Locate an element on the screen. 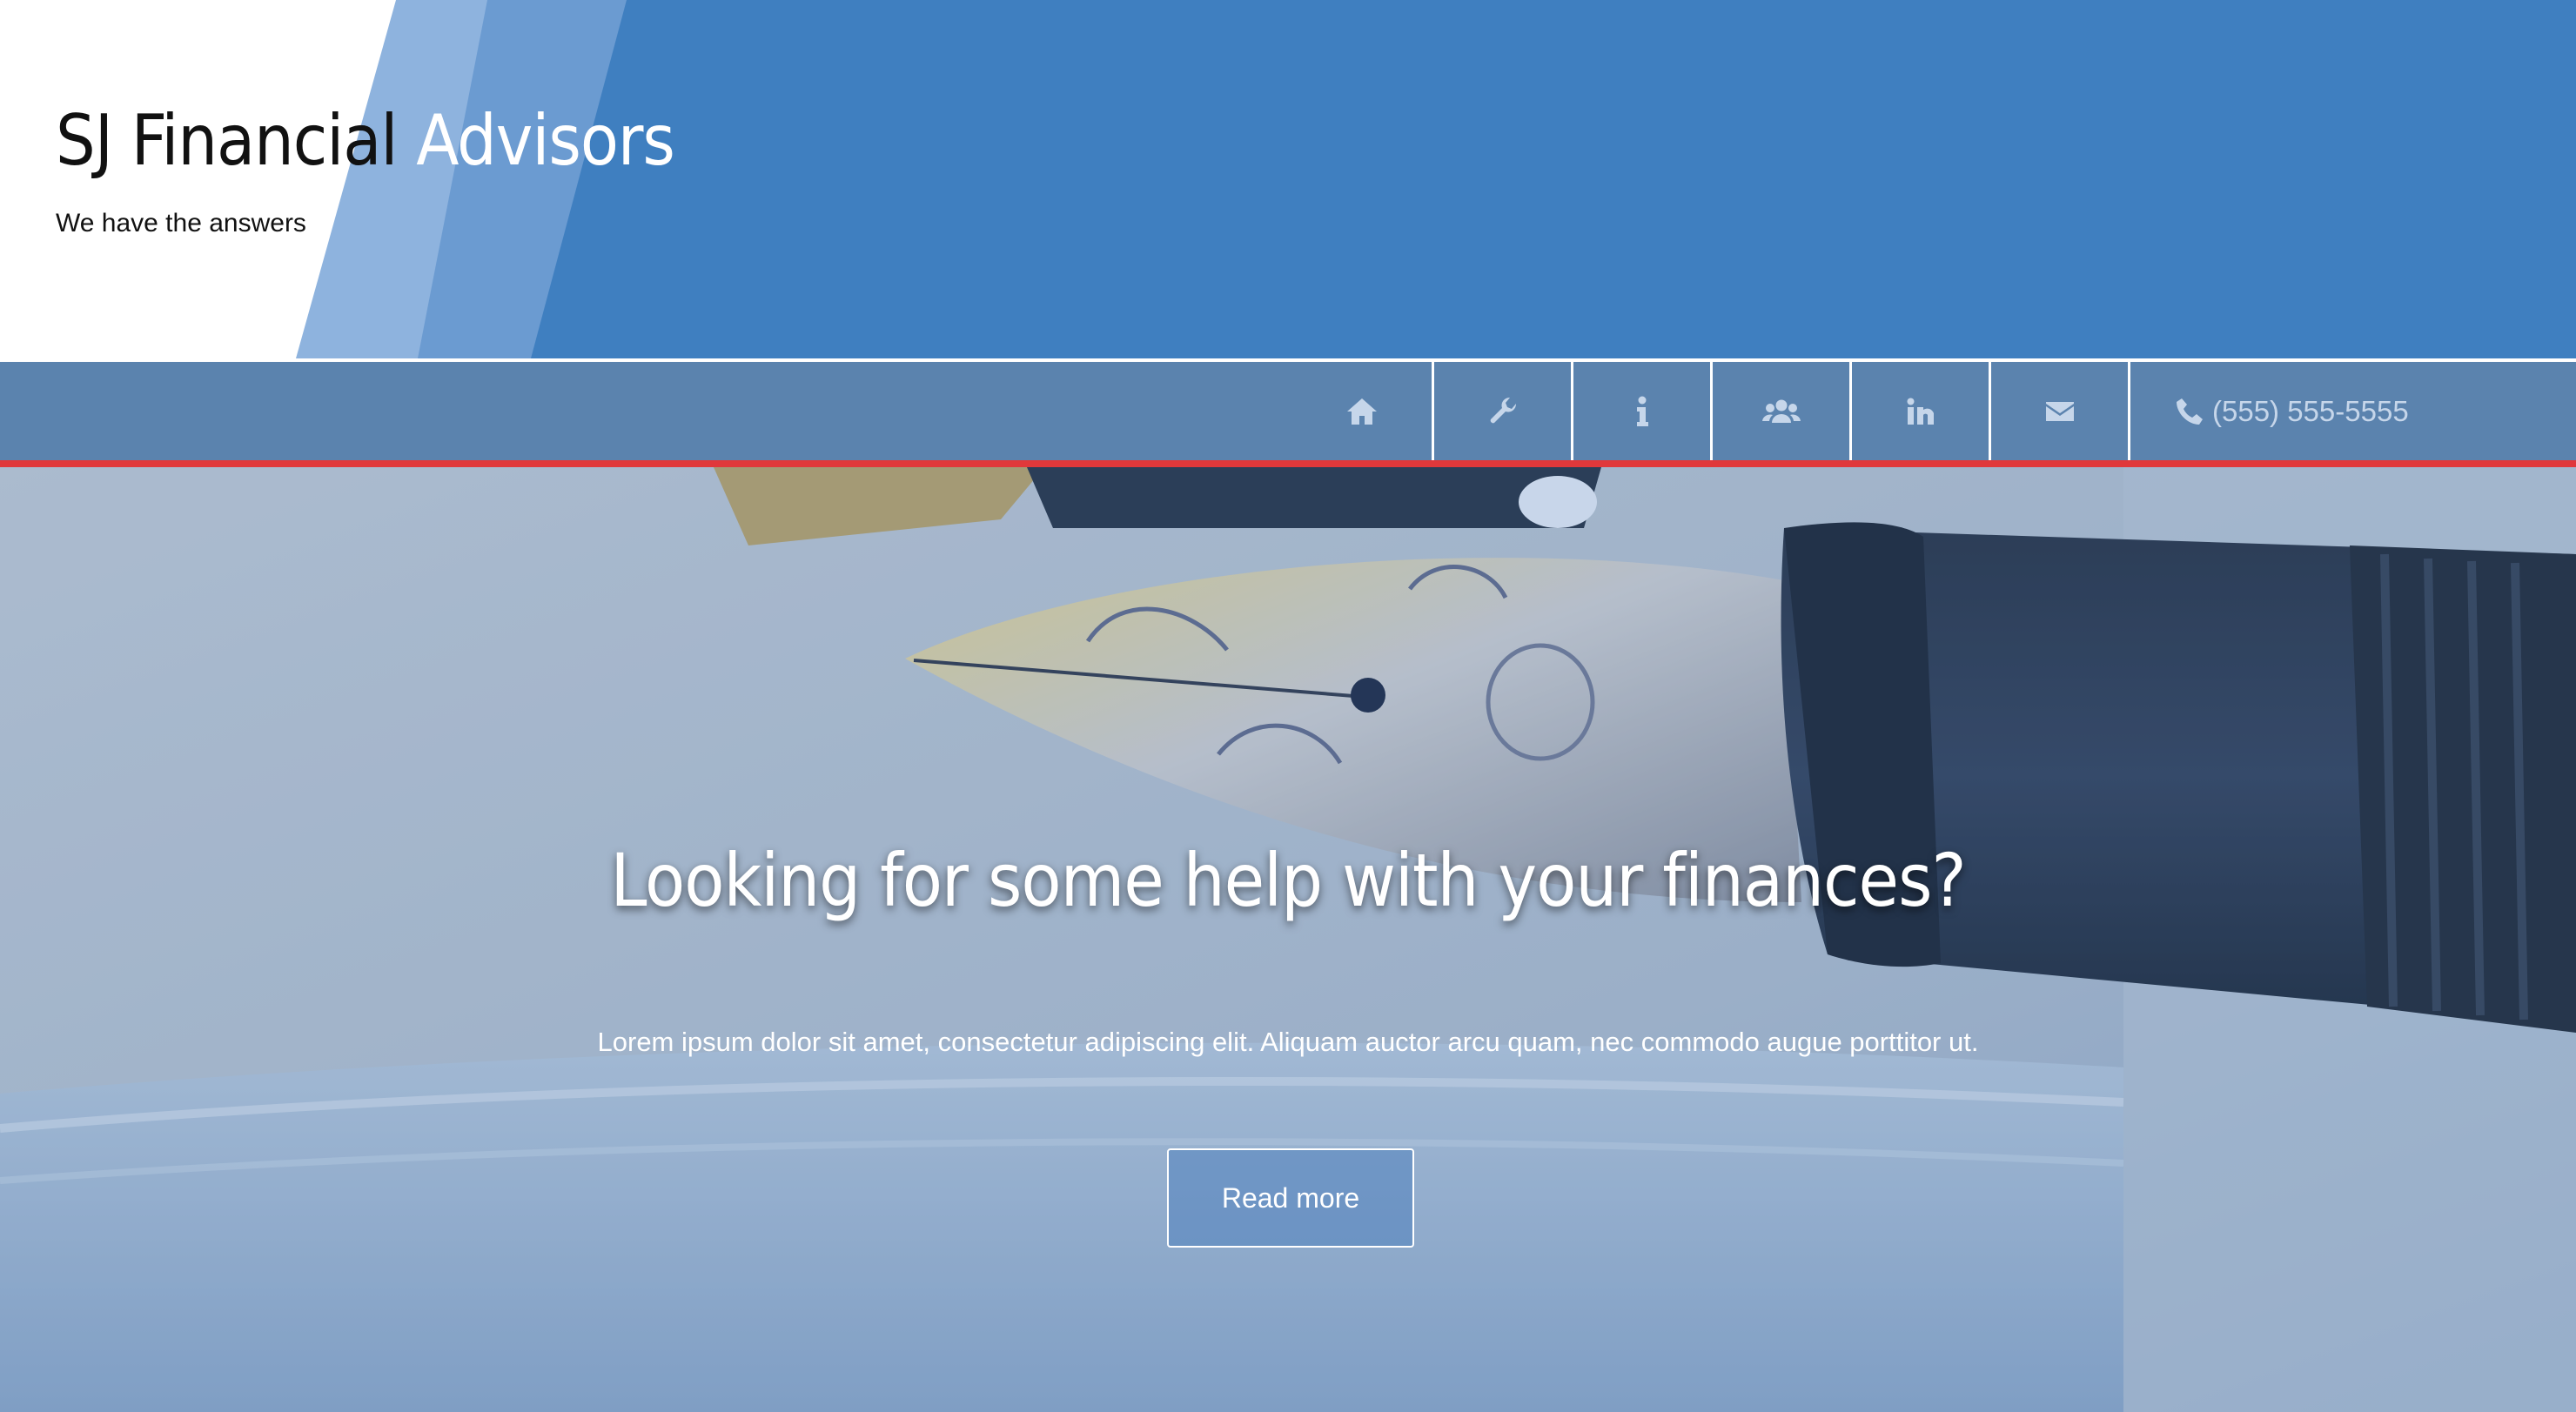  users-icon is located at coordinates (1781, 411).